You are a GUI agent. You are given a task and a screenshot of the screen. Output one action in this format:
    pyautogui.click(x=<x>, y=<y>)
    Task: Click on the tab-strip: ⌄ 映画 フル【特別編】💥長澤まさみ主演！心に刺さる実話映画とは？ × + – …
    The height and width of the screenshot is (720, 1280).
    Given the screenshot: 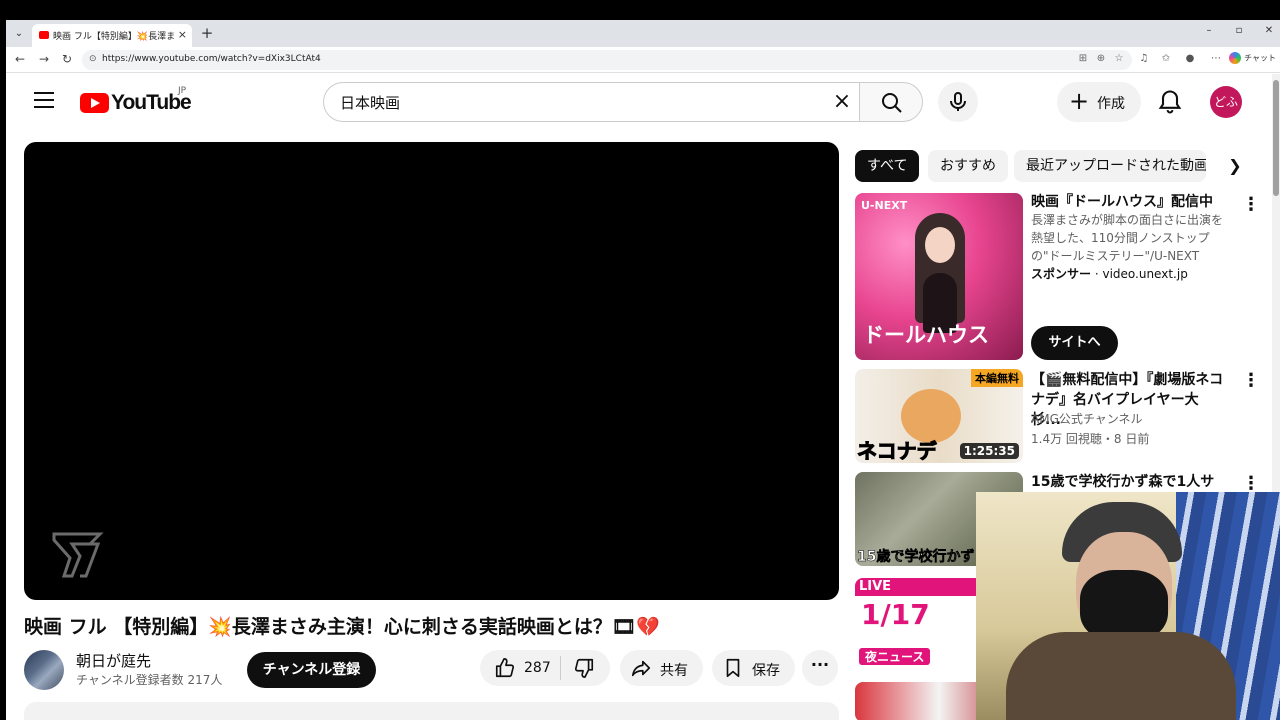 What is the action you would take?
    pyautogui.click(x=643, y=33)
    